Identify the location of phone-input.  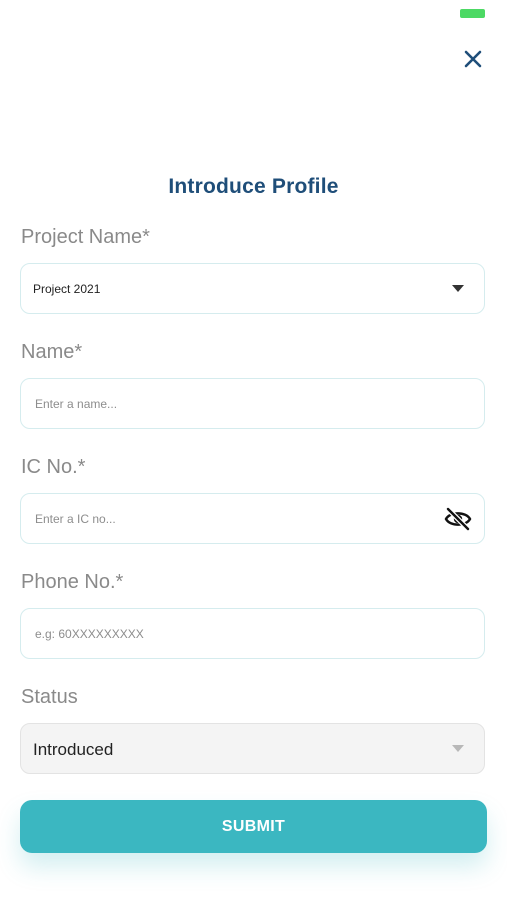
(221, 633).